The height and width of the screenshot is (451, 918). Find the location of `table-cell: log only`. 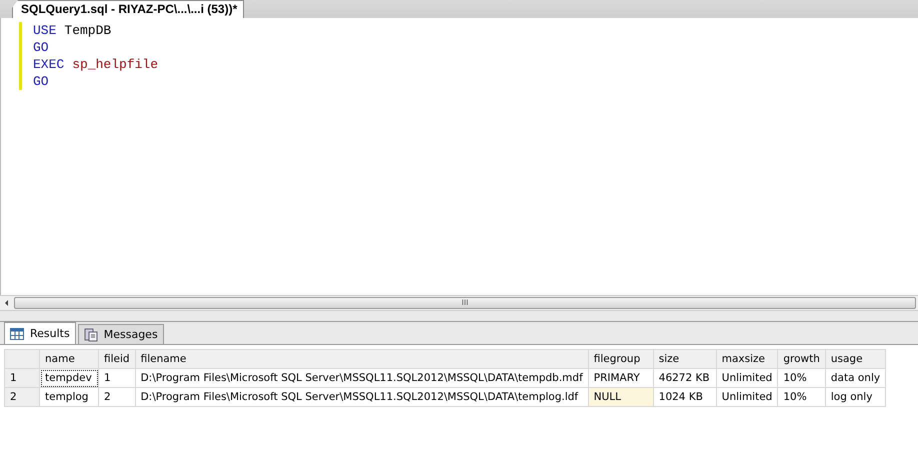

table-cell: log only is located at coordinates (855, 397).